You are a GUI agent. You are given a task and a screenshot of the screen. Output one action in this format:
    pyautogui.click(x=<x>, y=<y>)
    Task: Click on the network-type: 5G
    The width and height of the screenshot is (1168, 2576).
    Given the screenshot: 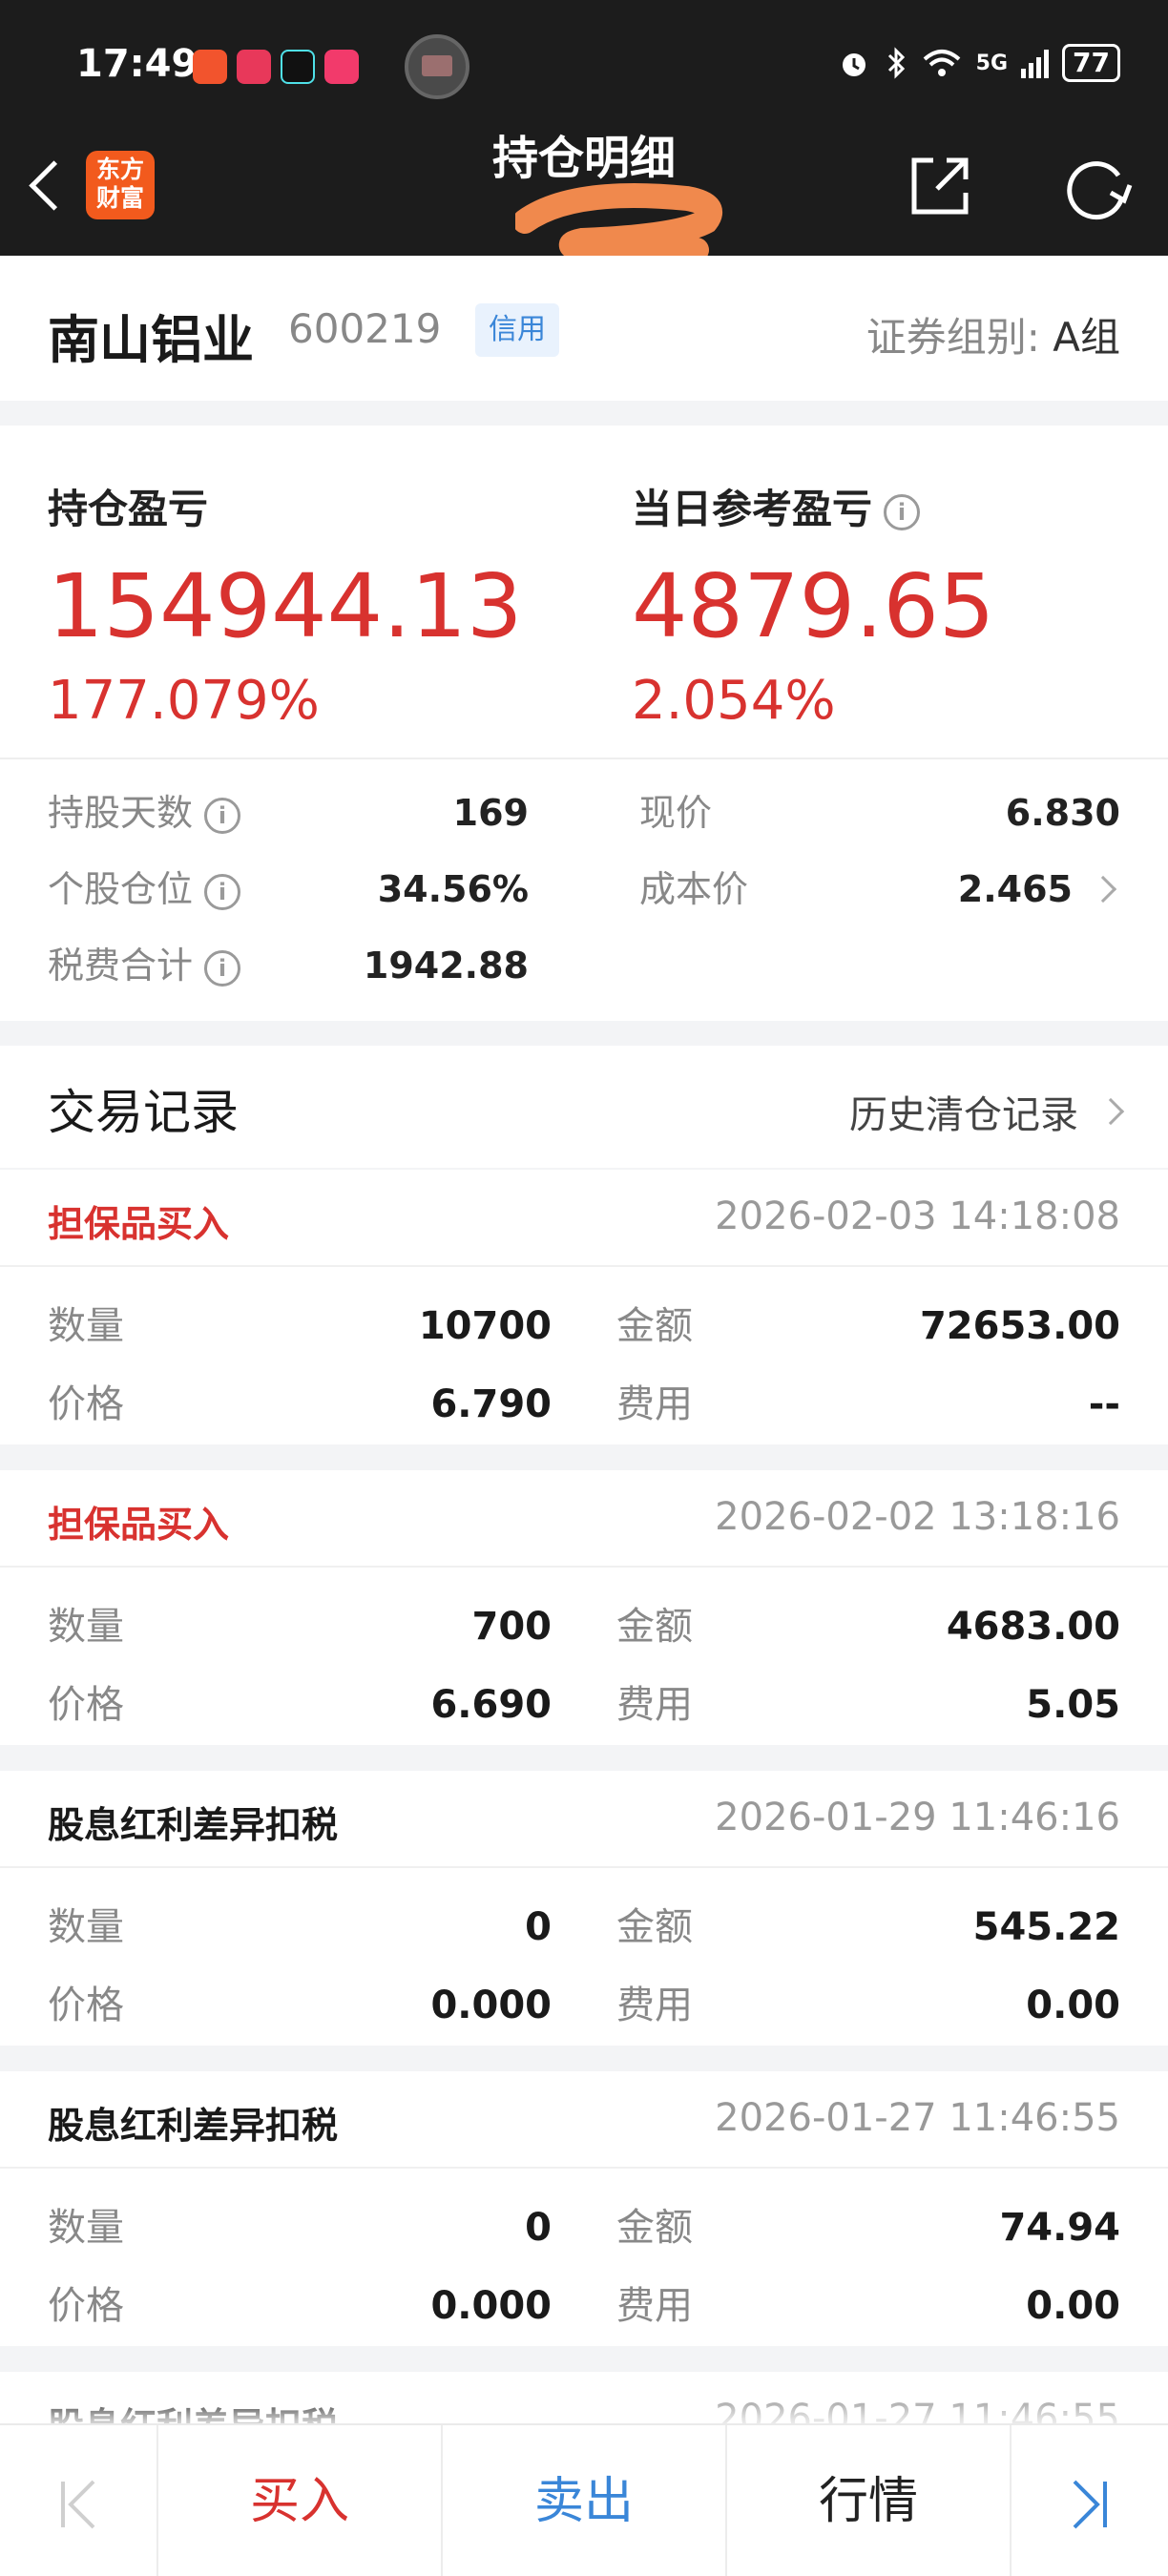 What is the action you would take?
    pyautogui.click(x=992, y=63)
    